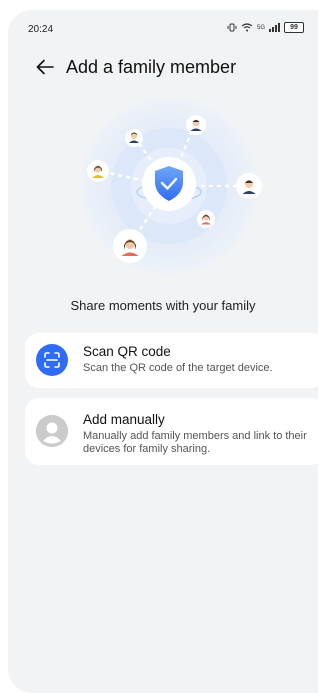 The image size is (320, 693). Describe the element at coordinates (124, 419) in the screenshot. I see `manual-option-title: Add manually` at that location.